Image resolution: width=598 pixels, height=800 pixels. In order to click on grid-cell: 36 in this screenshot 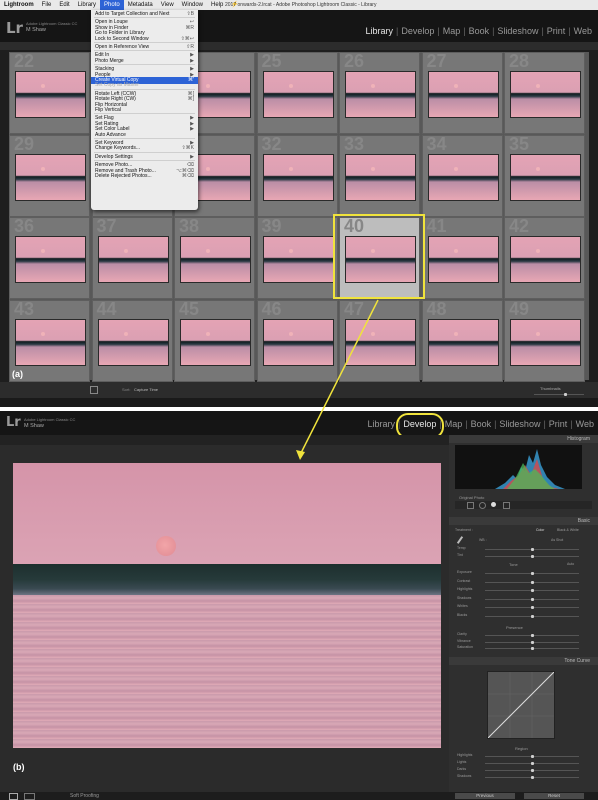, I will do `click(49, 257)`.